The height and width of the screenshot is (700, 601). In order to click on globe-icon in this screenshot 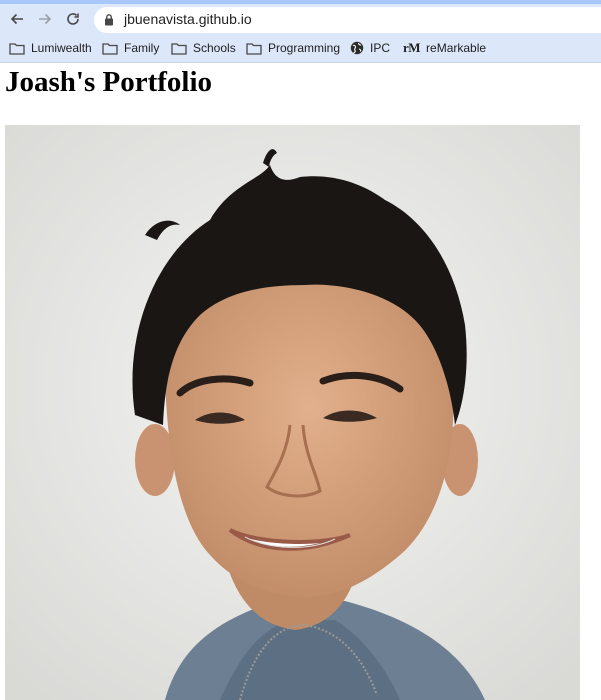, I will do `click(357, 48)`.